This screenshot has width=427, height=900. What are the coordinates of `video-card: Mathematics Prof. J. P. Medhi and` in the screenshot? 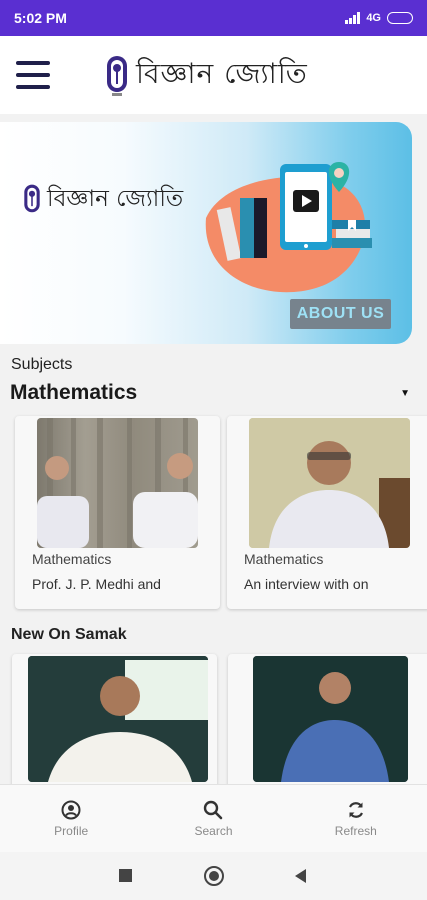 It's located at (117, 512).